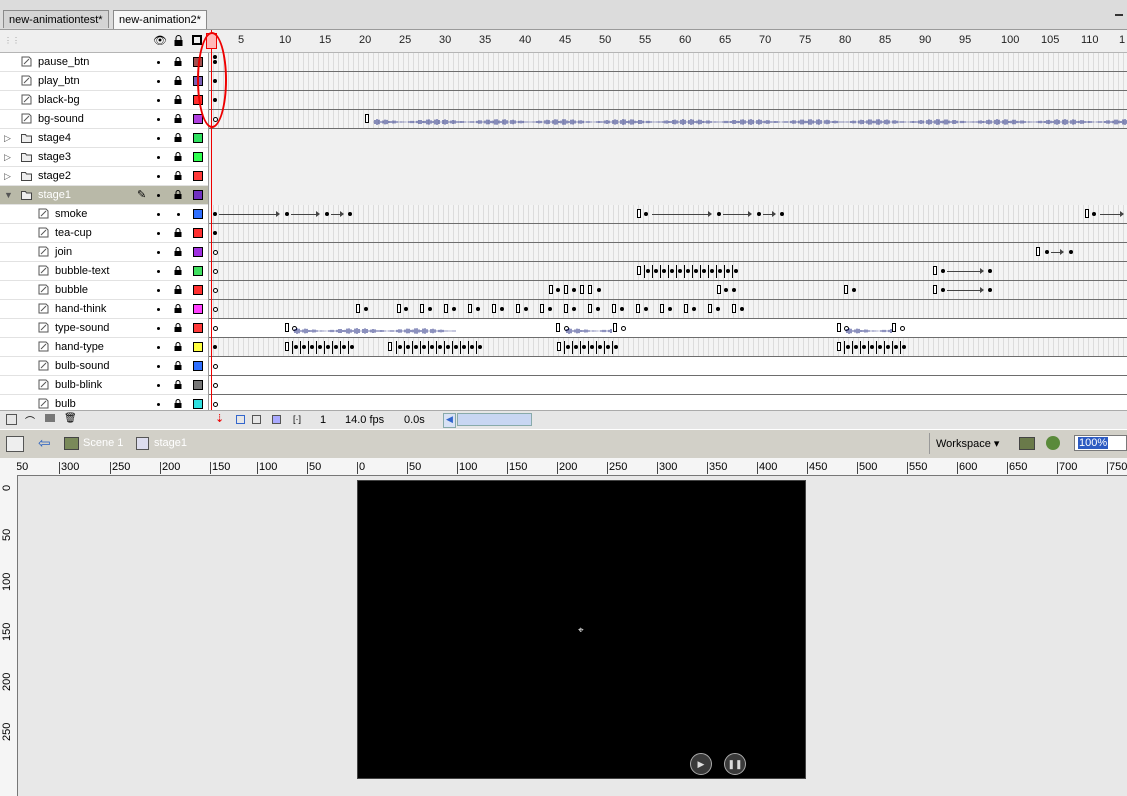  What do you see at coordinates (73, 233) in the screenshot?
I see `layer-name: tea-cup` at bounding box center [73, 233].